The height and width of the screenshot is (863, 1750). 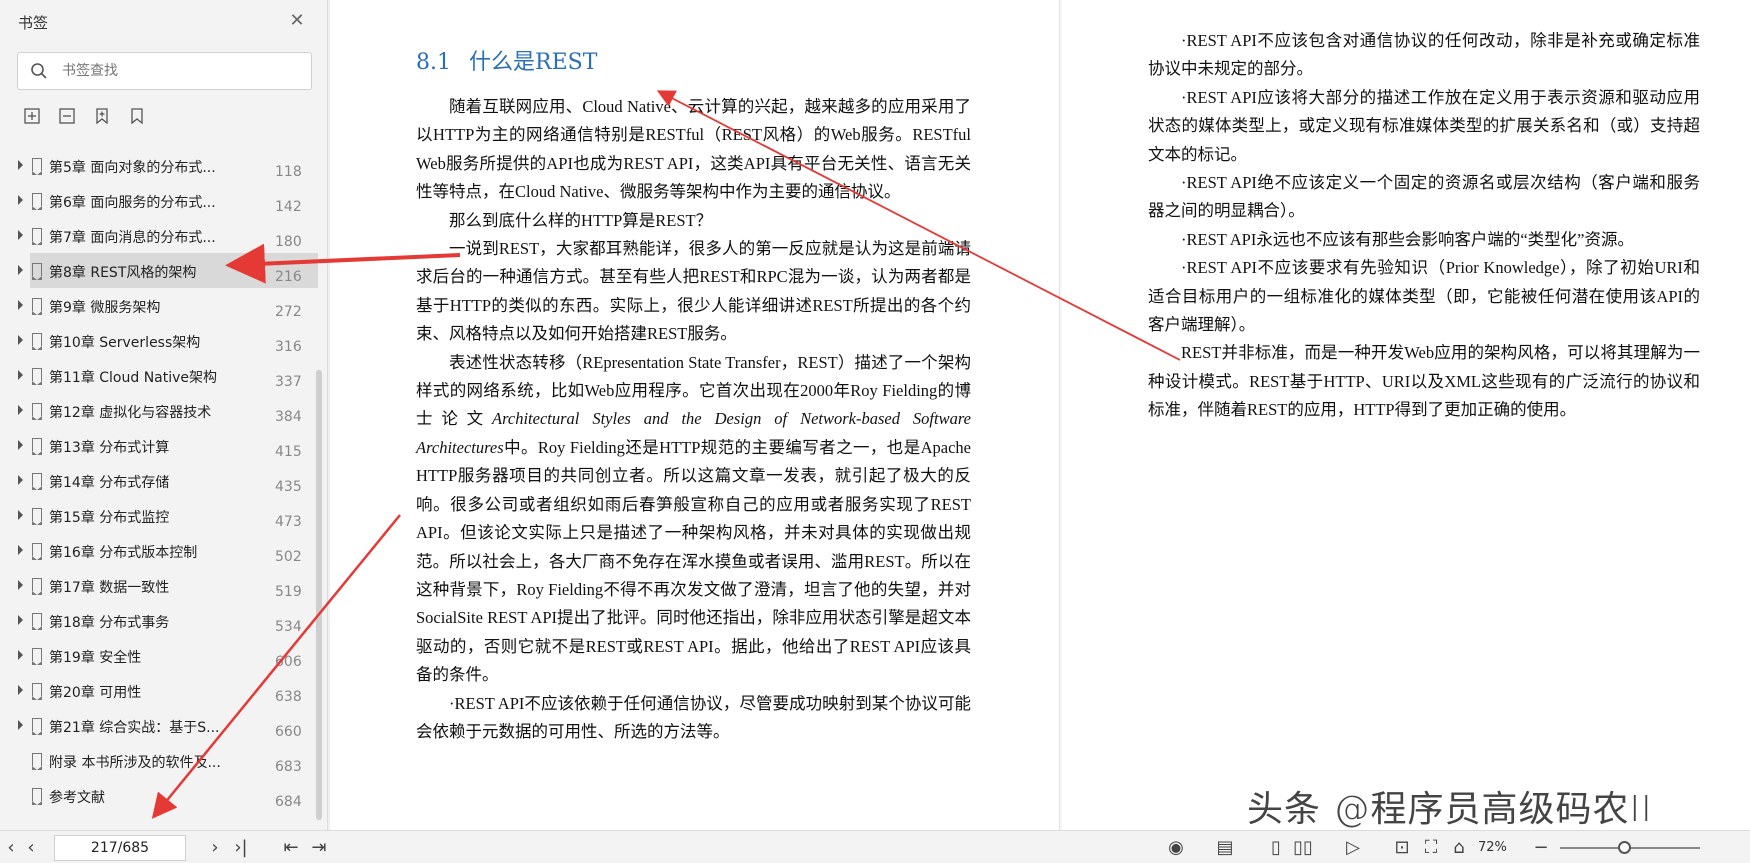 I want to click on close-icon: ✕, so click(x=297, y=21).